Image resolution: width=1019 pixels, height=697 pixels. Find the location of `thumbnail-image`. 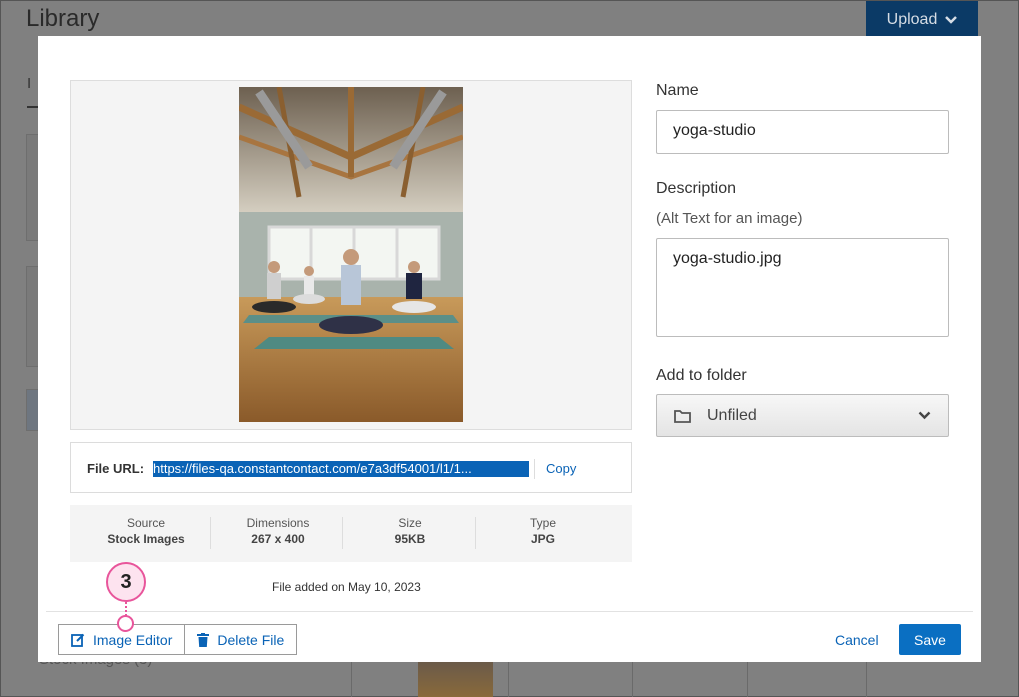

thumbnail-image is located at coordinates (455, 679).